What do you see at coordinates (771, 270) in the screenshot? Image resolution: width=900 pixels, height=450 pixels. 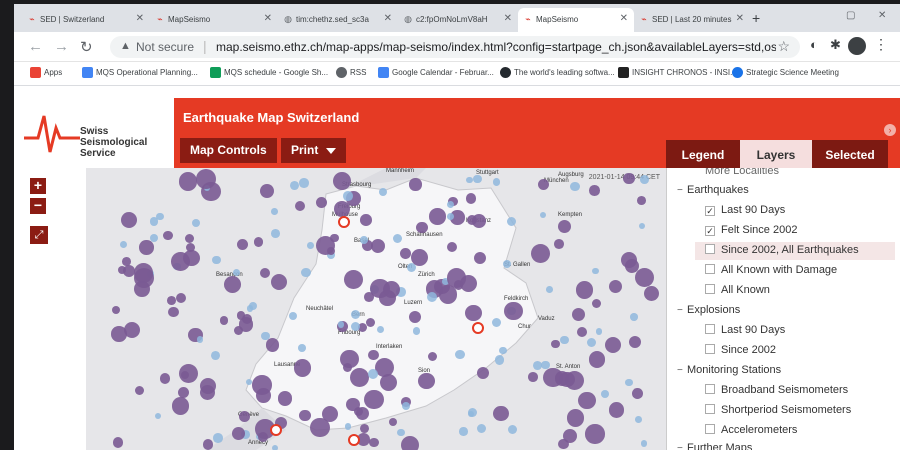 I see `layer-eq-known-damage: All Known with Damage` at bounding box center [771, 270].